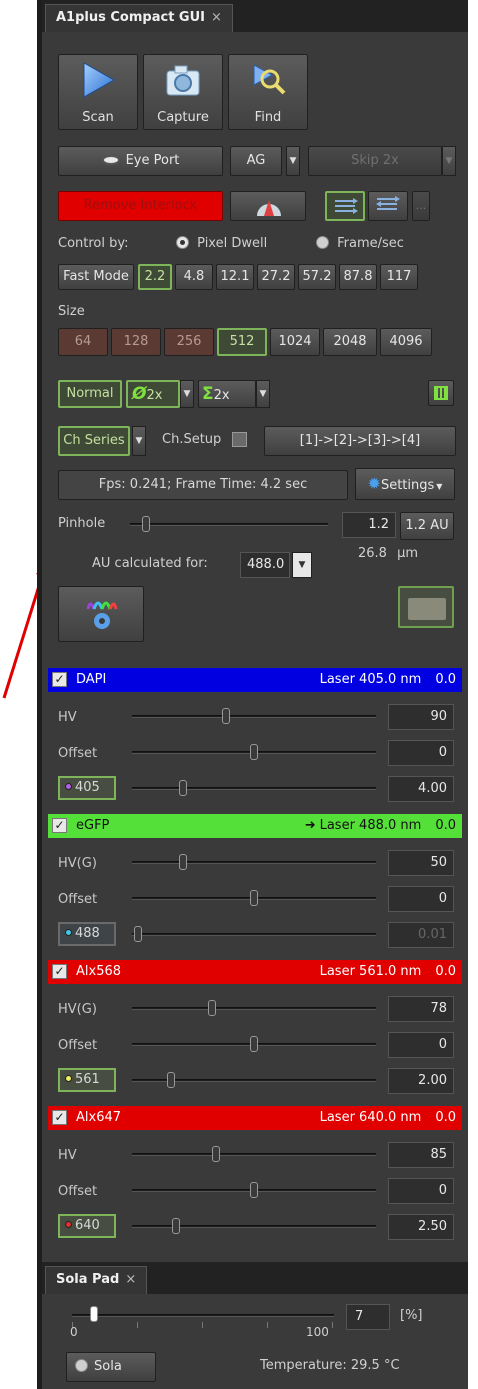  I want to click on channel-value-field: 78, so click(421, 1009).